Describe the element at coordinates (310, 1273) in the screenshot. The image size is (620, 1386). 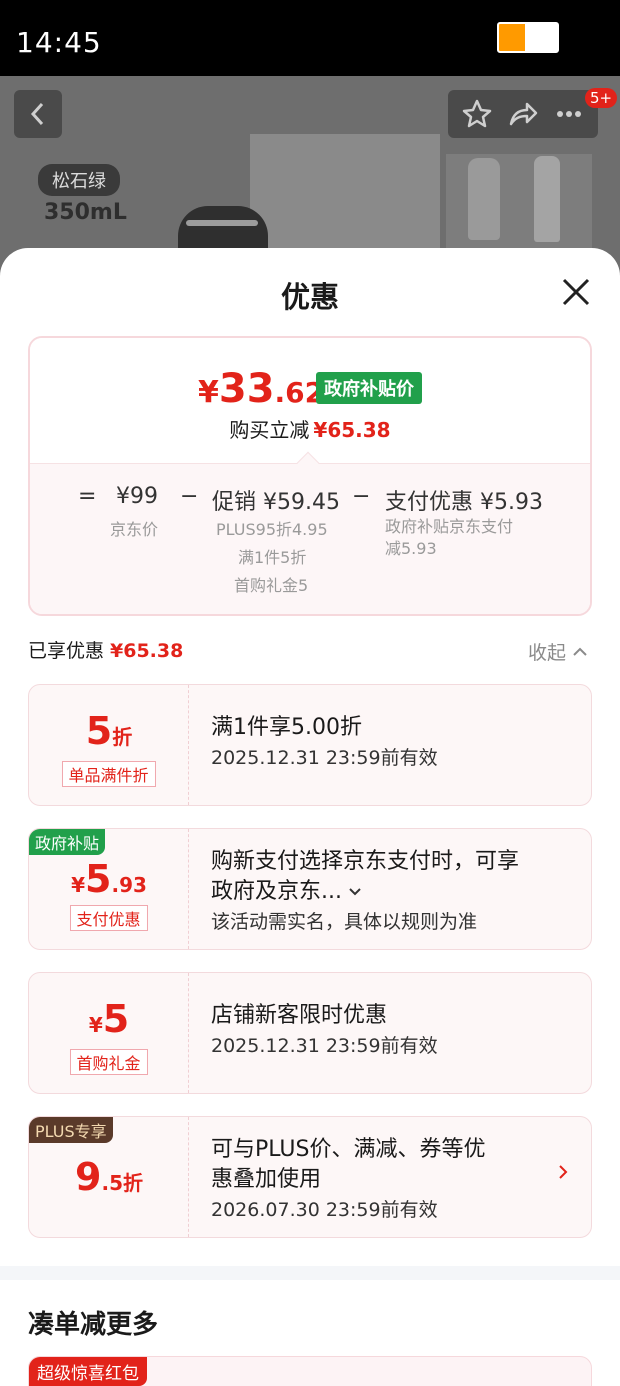
I see `section-divider` at that location.